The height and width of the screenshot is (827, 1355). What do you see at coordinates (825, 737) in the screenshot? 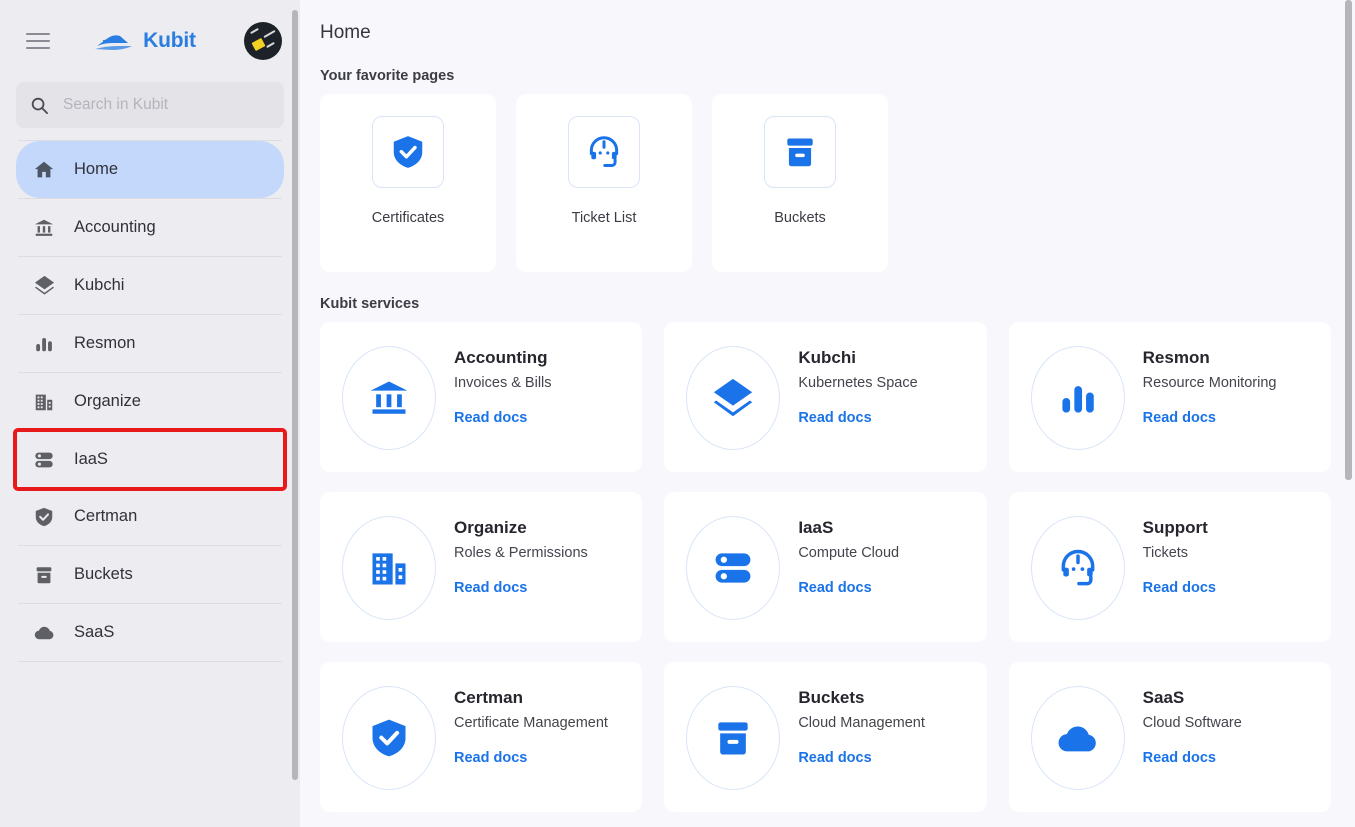
I see `service-card-buckets: Buckets Cloud Management Read docs` at bounding box center [825, 737].